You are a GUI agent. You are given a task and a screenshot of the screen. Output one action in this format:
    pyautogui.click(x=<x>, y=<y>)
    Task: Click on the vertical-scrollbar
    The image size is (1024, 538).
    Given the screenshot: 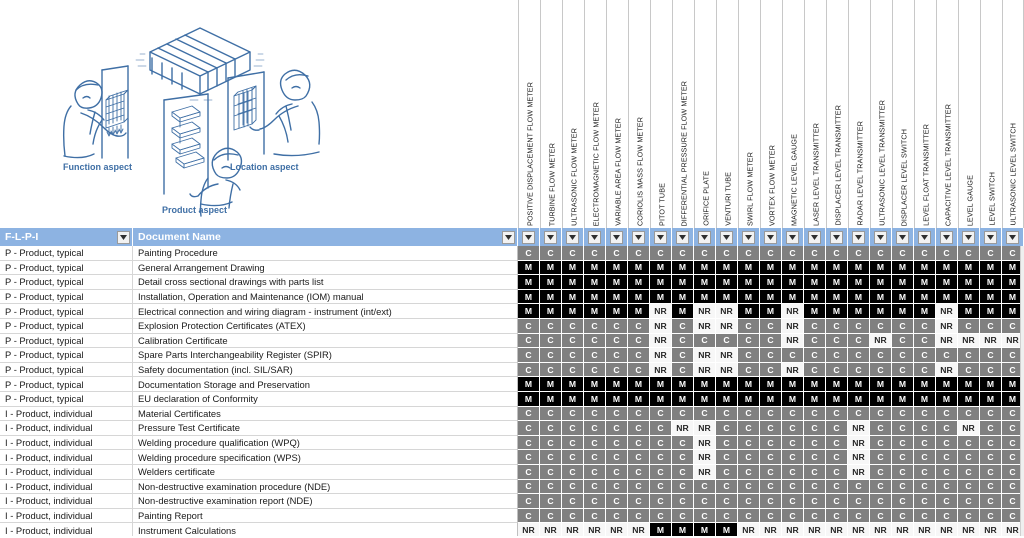 What is the action you would take?
    pyautogui.click(x=1022, y=392)
    